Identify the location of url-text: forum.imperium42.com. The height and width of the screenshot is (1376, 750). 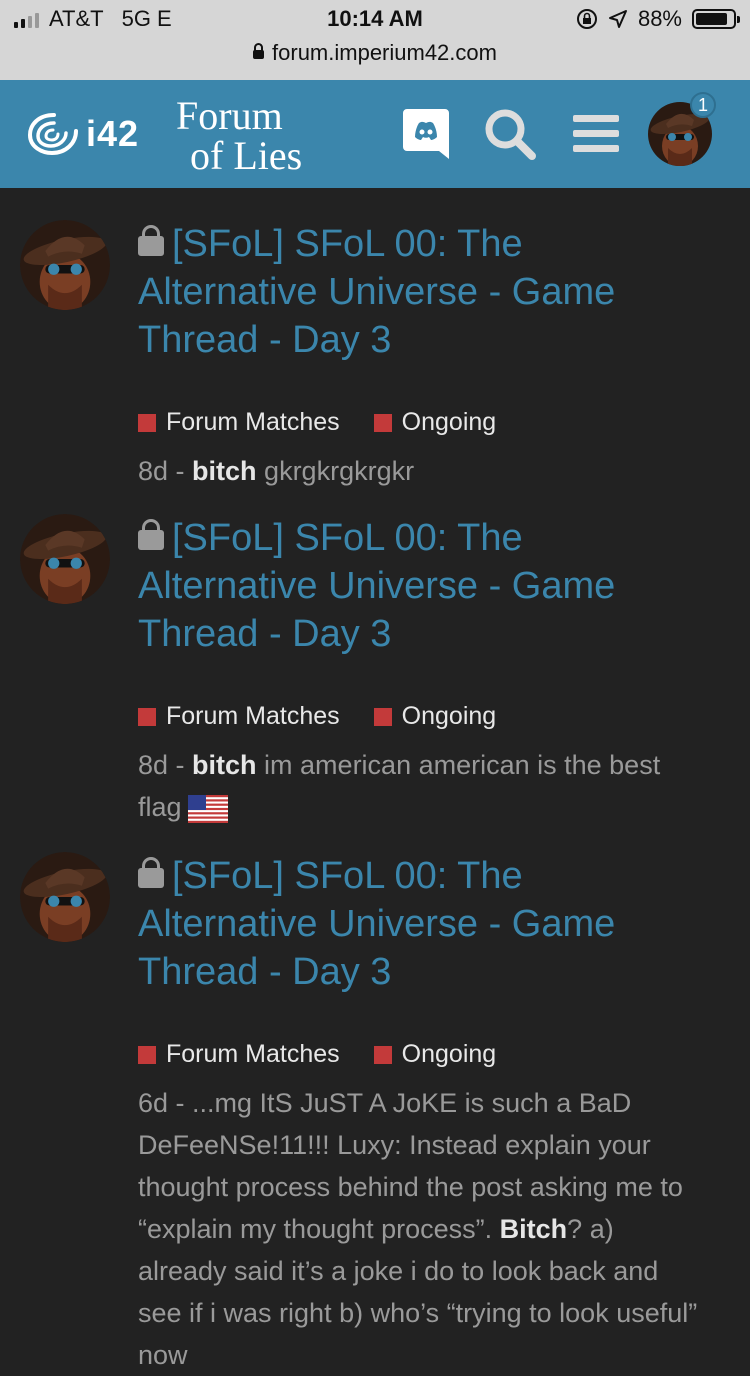
(384, 52).